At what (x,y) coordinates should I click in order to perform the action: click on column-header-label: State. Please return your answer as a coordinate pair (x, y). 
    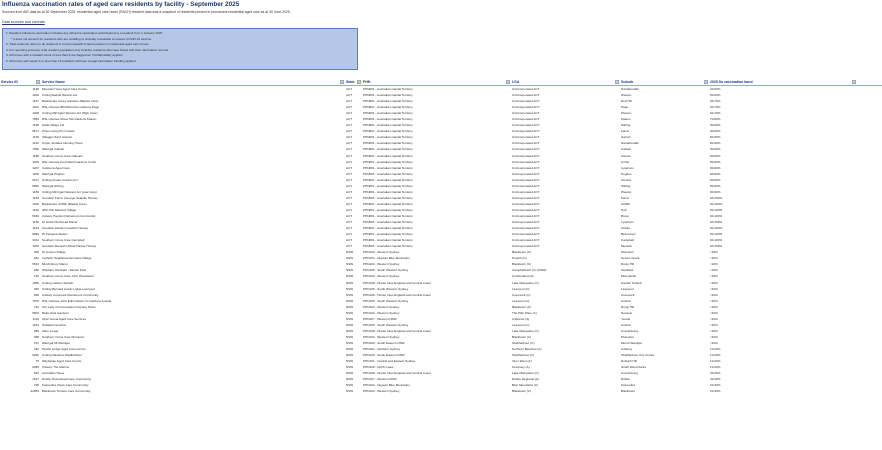
    Looking at the image, I should click on (350, 82).